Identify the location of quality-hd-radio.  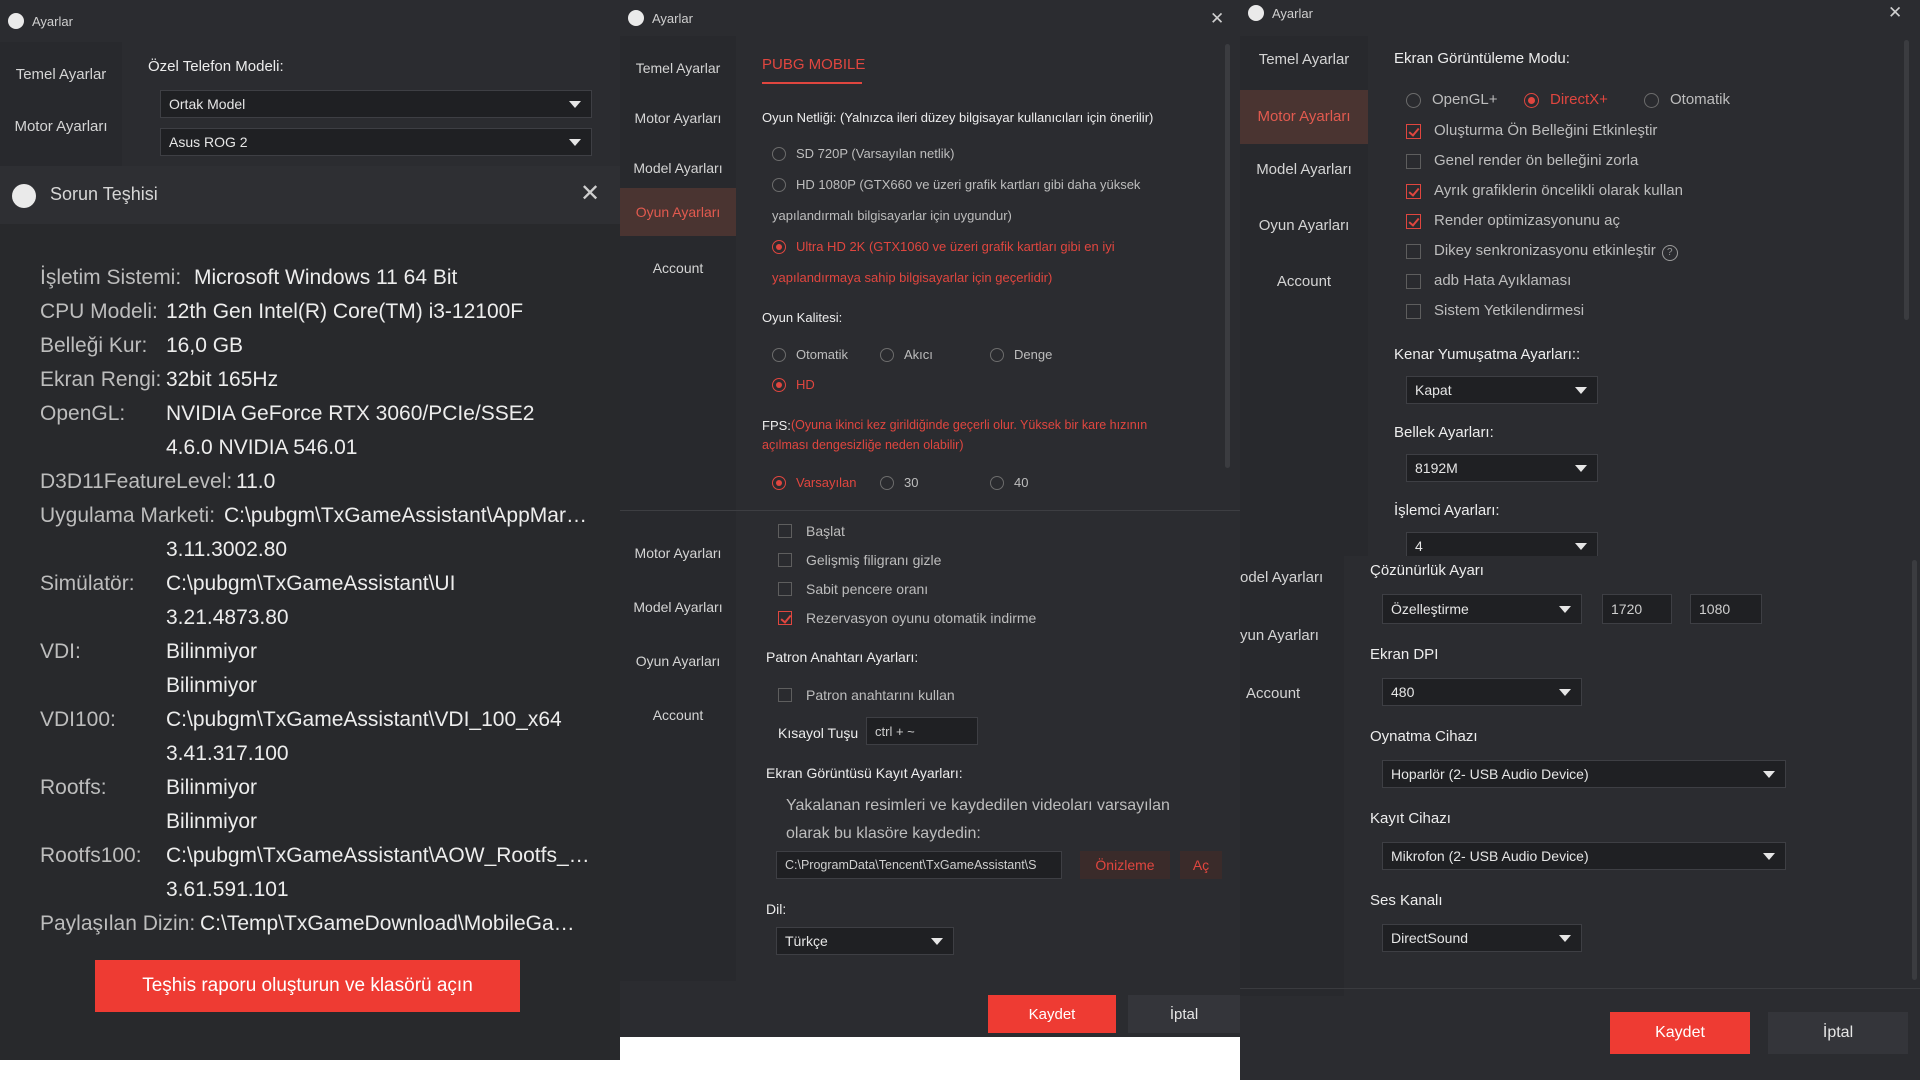
(779, 385).